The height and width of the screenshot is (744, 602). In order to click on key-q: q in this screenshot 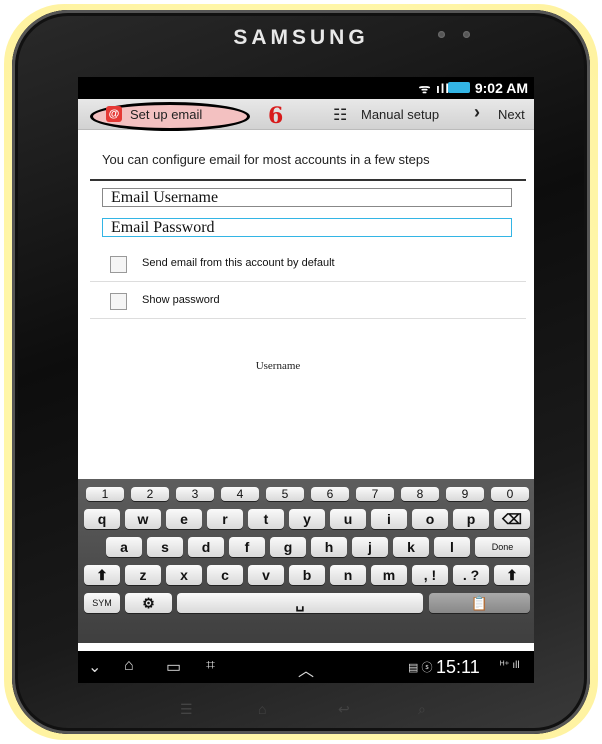, I will do `click(102, 519)`.